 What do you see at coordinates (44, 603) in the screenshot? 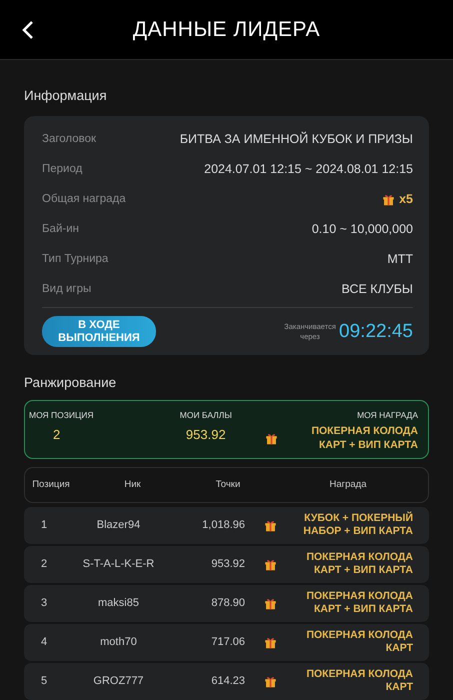
I see `table-cell-text: 3` at bounding box center [44, 603].